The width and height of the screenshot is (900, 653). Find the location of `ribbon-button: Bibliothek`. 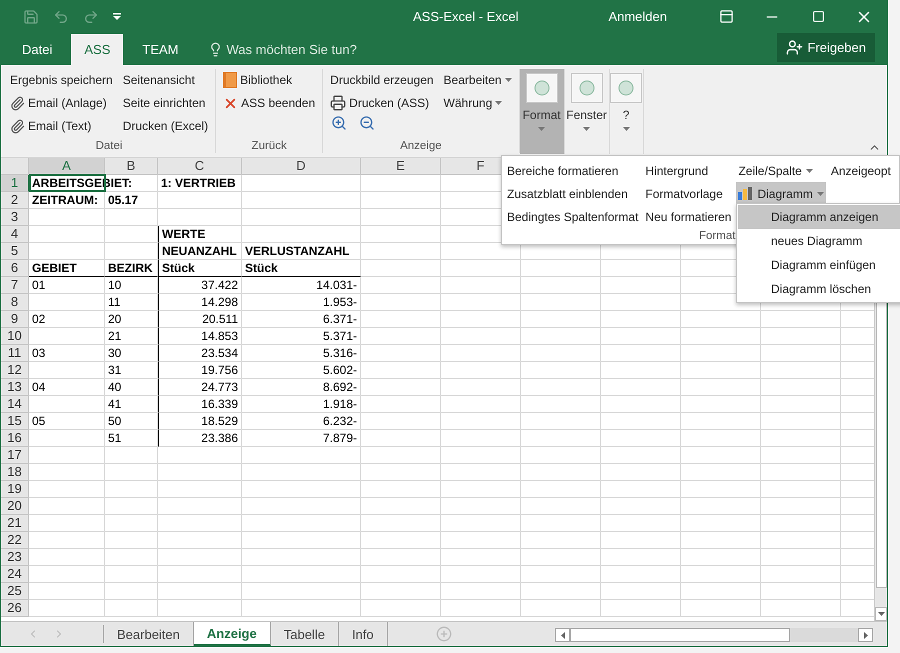

ribbon-button: Bibliothek is located at coordinates (269, 80).